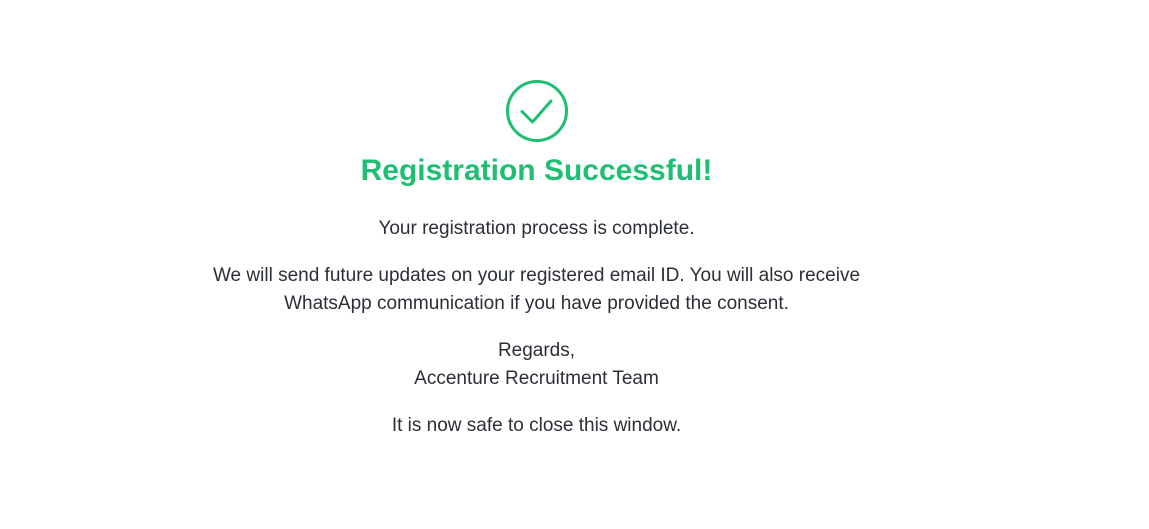 Image resolution: width=1149 pixels, height=529 pixels. I want to click on regards-text: Regards,, so click(536, 350).